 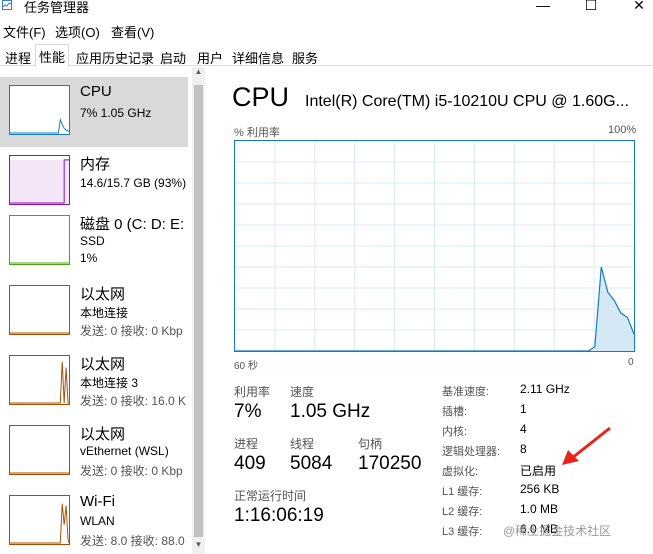 I want to click on sidebar-item-detail: 7% 1.05 GHz, so click(x=116, y=113).